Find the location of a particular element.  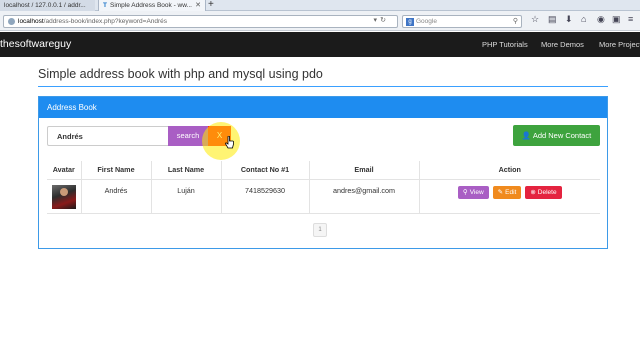

column-header-action: Action is located at coordinates (509, 170).